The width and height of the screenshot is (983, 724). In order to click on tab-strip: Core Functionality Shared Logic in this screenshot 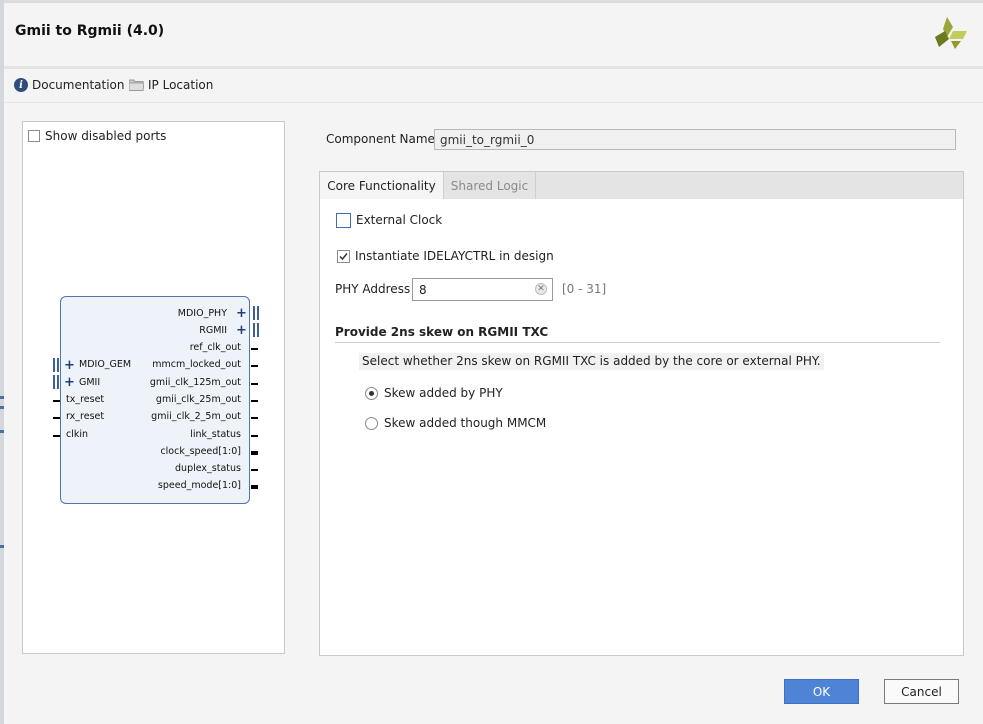, I will do `click(641, 185)`.